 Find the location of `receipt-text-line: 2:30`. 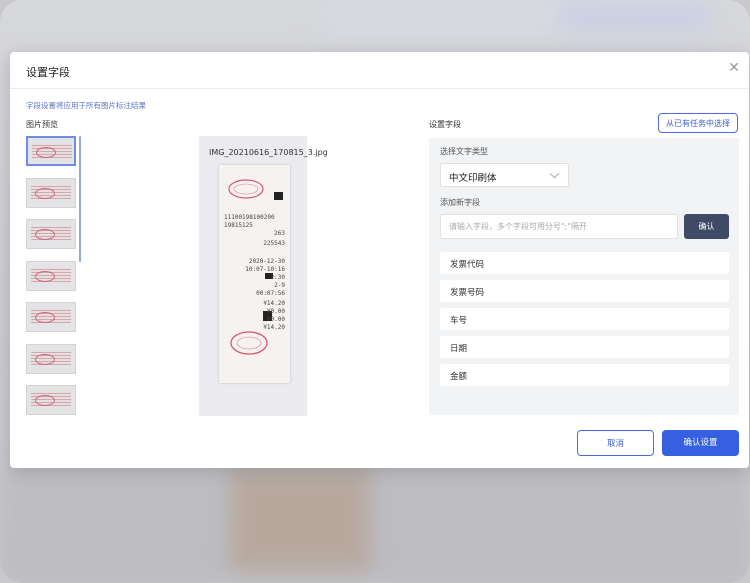

receipt-text-line: 2:30 is located at coordinates (278, 277).